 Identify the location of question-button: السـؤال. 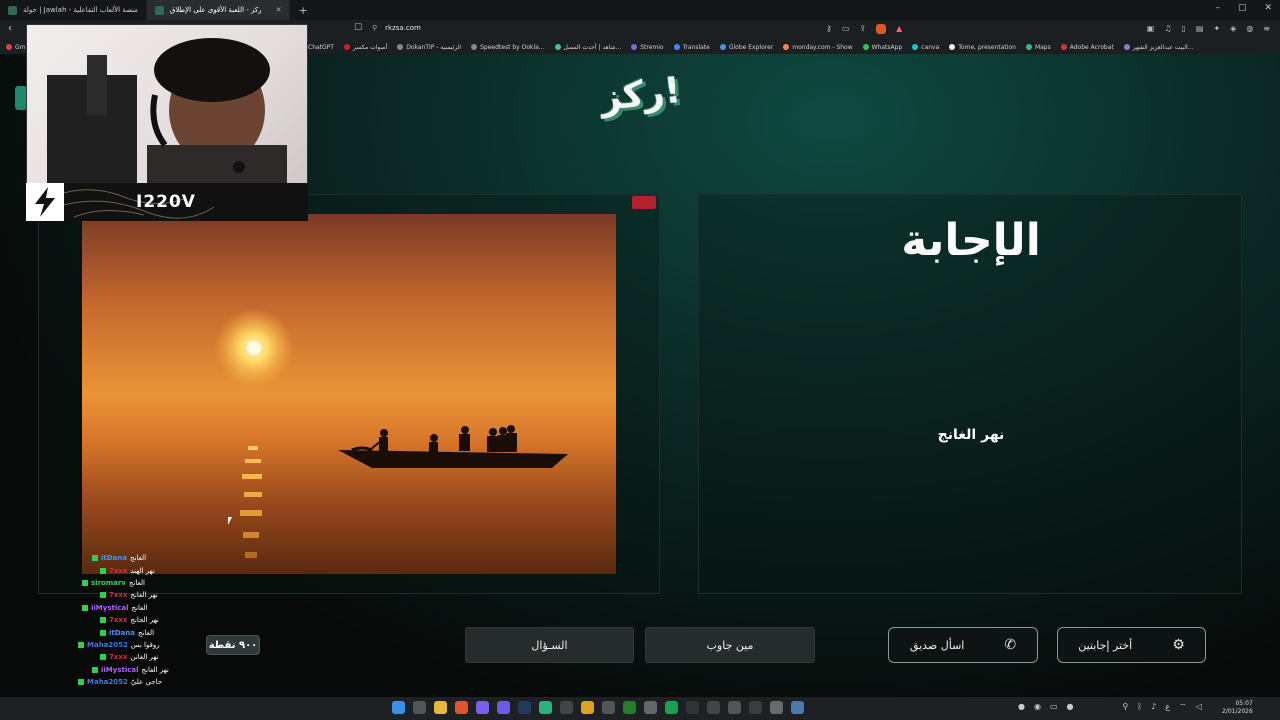
(549, 645).